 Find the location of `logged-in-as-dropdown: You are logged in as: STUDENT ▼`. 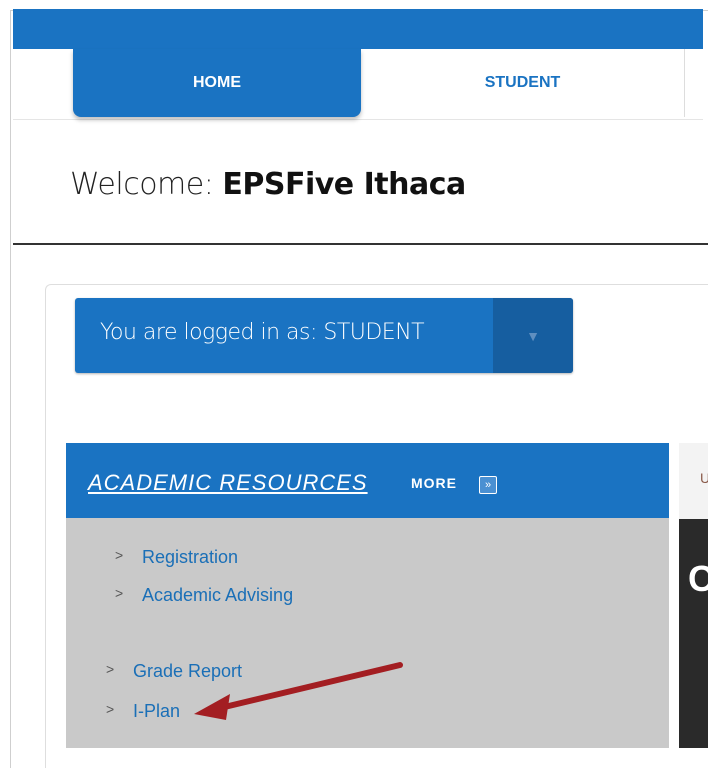

logged-in-as-dropdown: You are logged in as: STUDENT ▼ is located at coordinates (324, 335).